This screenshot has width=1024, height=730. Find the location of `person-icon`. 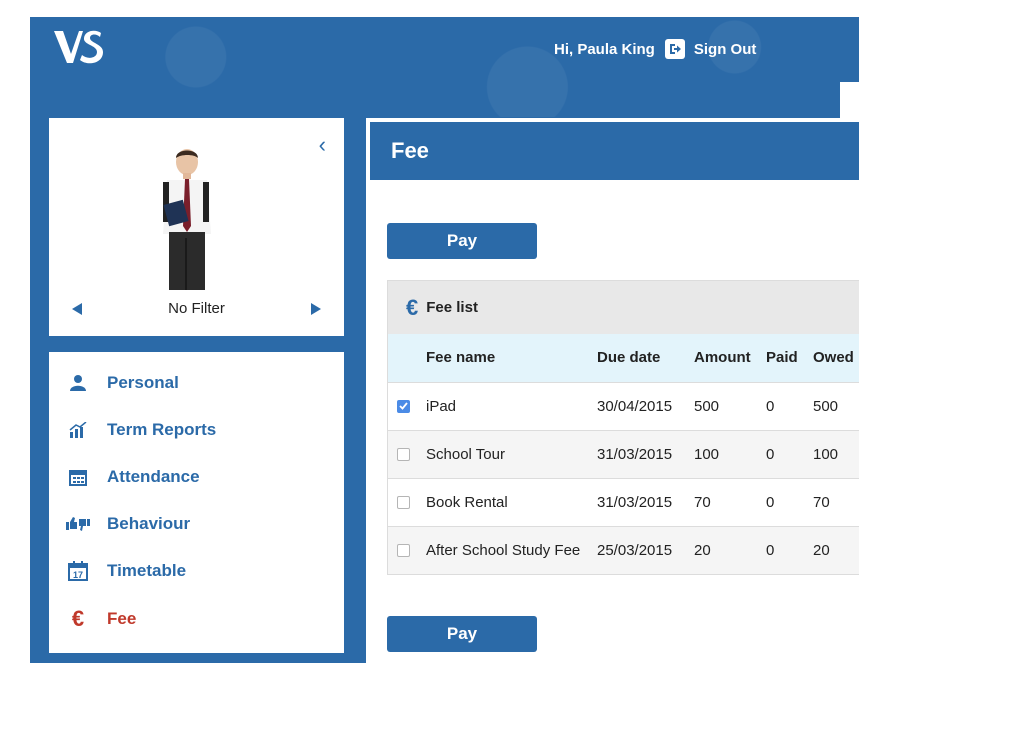

person-icon is located at coordinates (78, 383).